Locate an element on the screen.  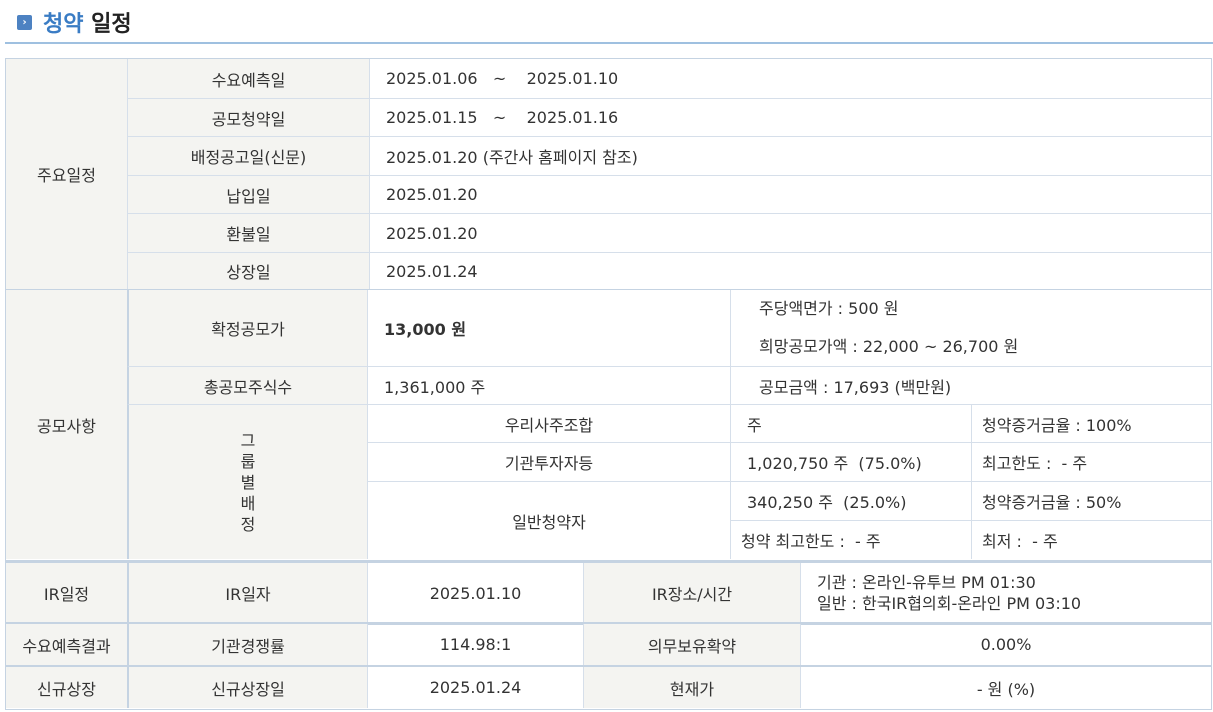
desired-price-range: 희망공모가액 : 22,000 ~ 26,700 원 is located at coordinates (889, 346).